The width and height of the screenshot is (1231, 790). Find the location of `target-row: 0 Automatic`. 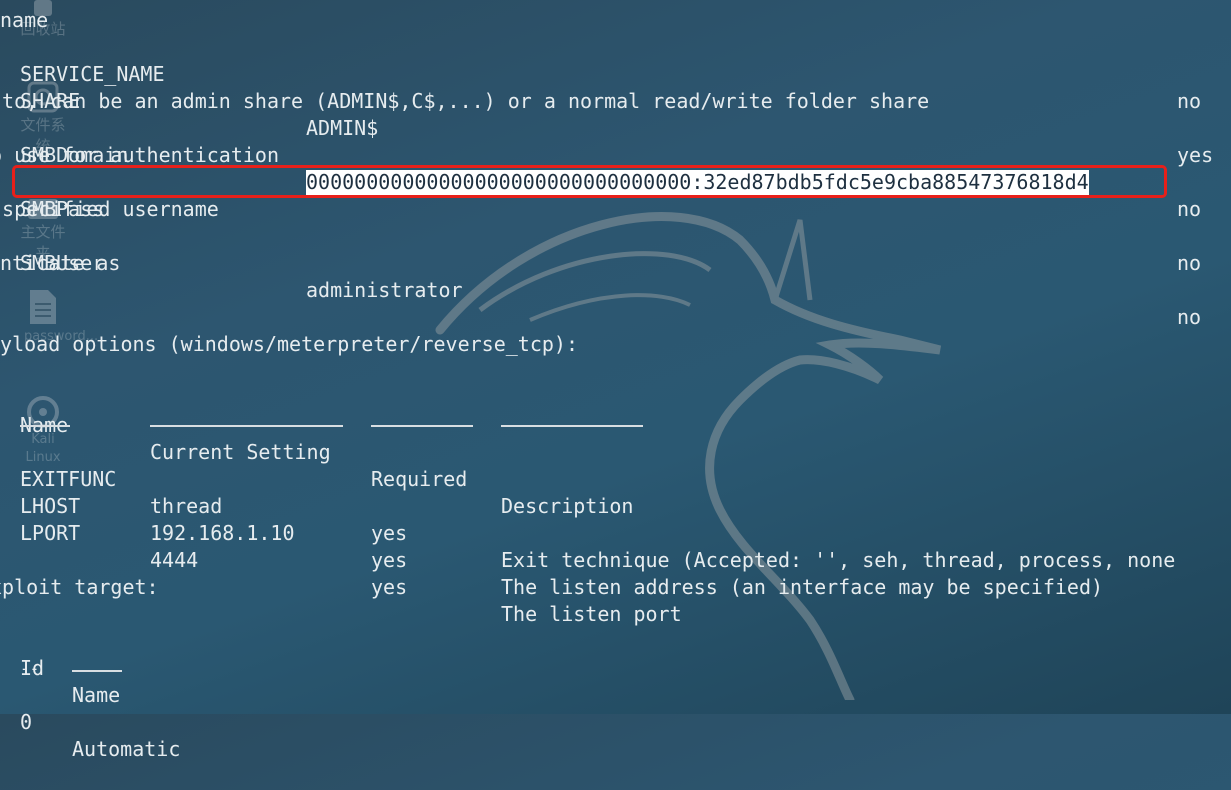

target-row: 0 Automatic is located at coordinates (150, 721).